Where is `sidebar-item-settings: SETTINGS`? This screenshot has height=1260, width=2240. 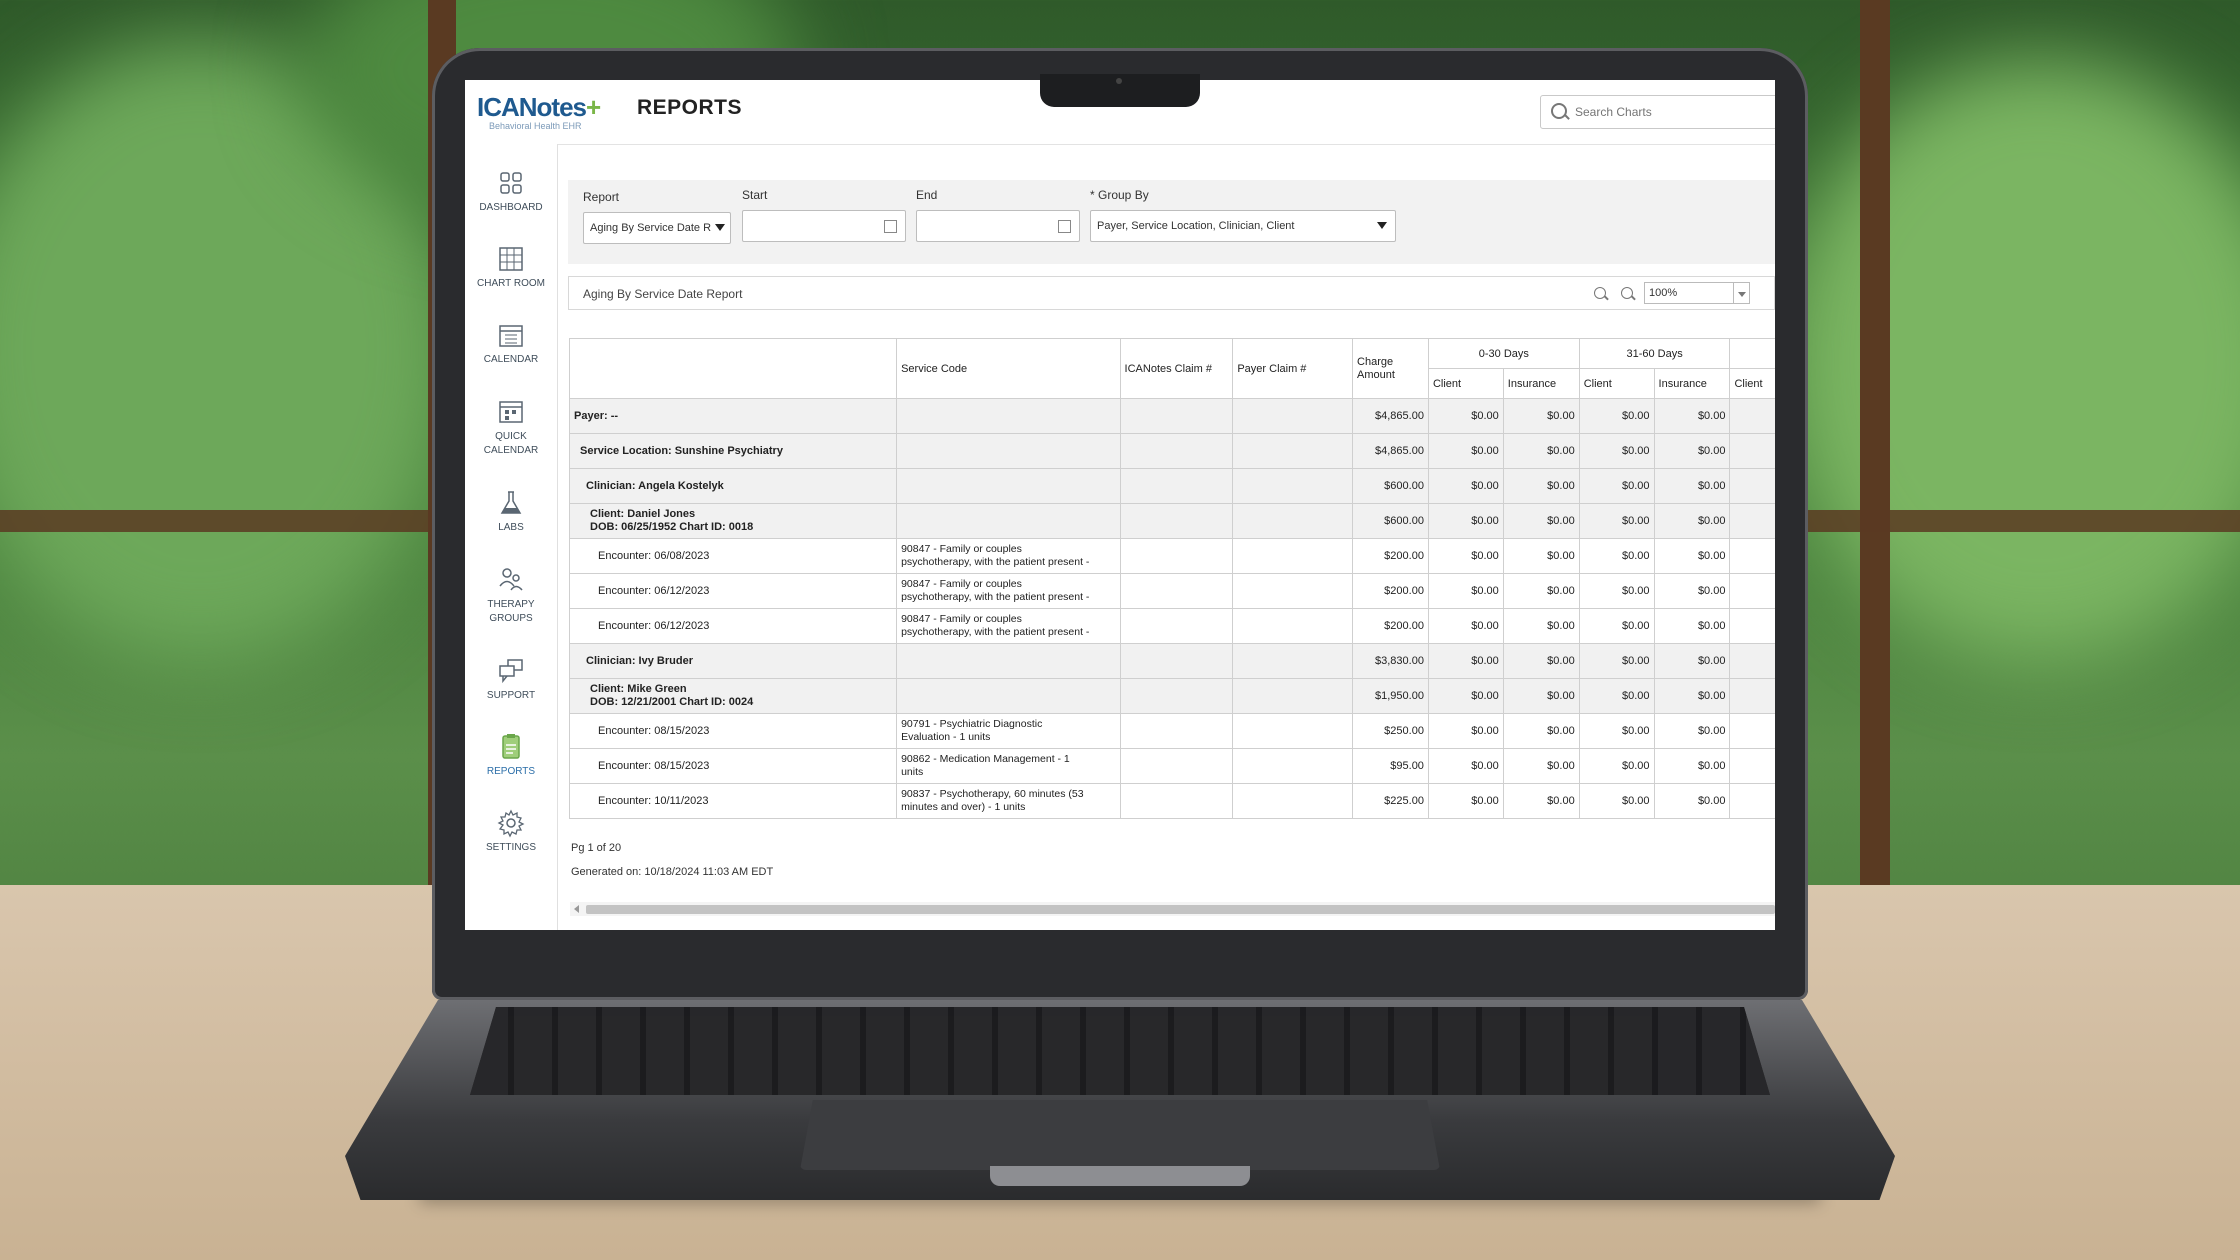
sidebar-item-settings: SETTINGS is located at coordinates (511, 830).